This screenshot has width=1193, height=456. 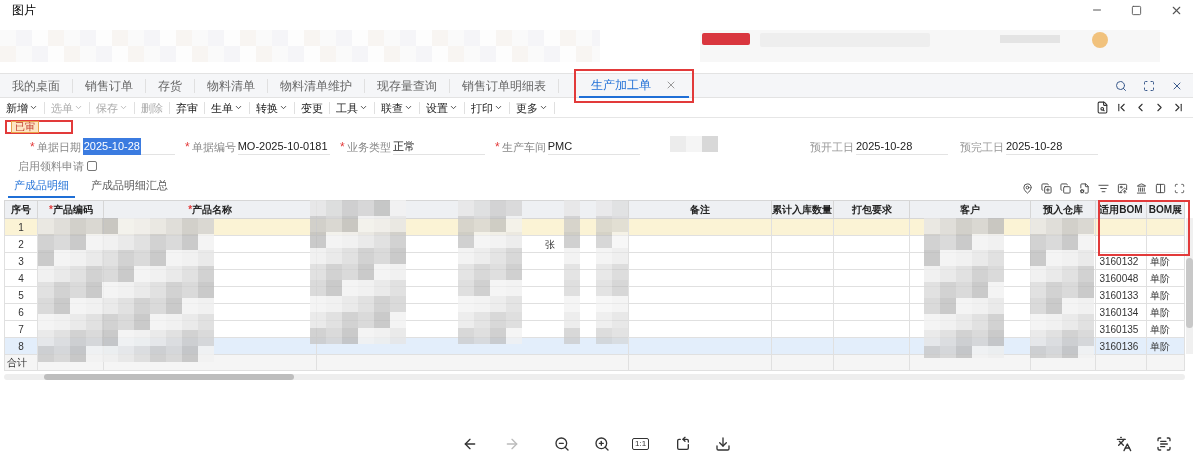 What do you see at coordinates (1122, 188) in the screenshot?
I see `image-icon` at bounding box center [1122, 188].